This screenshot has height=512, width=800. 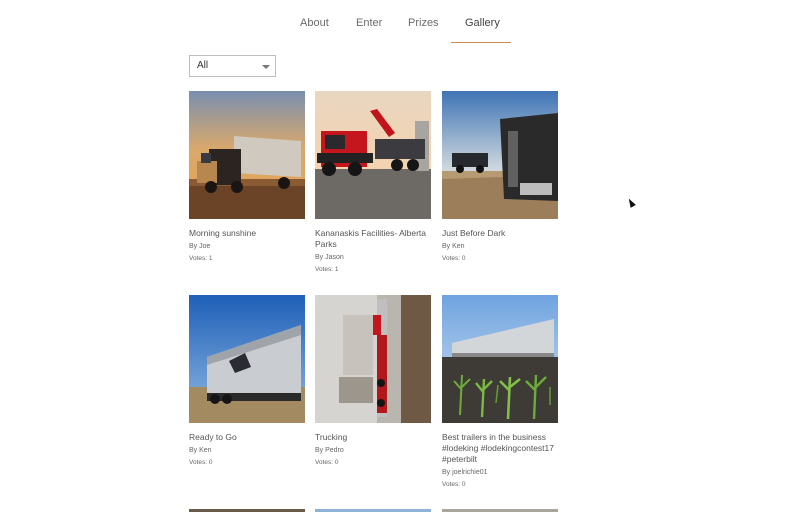 I want to click on card-title: Kananaskis Facilities- Alberta Parks, so click(x=373, y=239).